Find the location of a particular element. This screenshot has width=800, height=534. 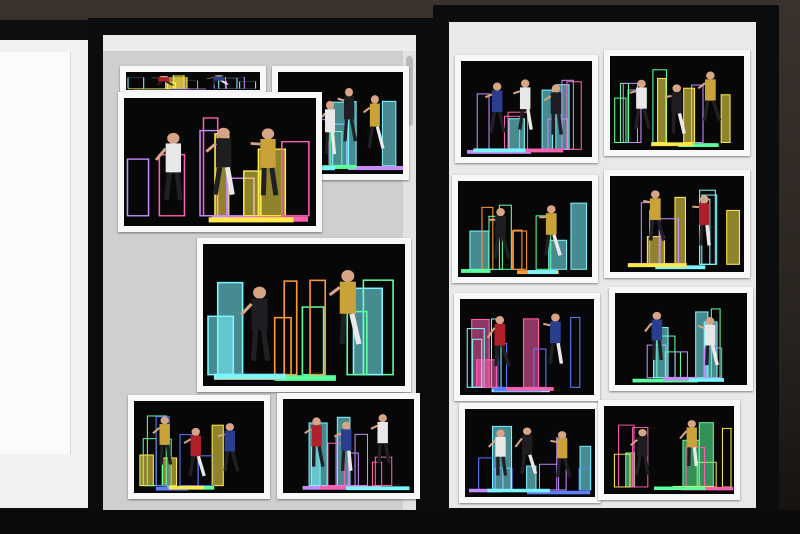

desk-edge is located at coordinates (400, 522).